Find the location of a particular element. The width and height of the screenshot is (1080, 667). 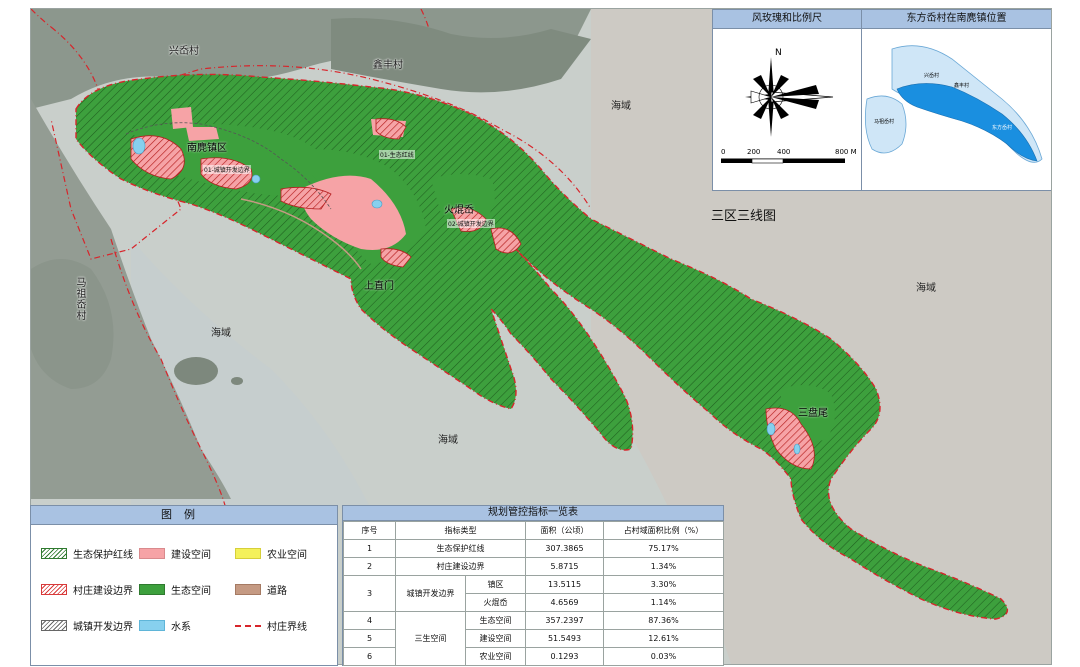

minimap-label-xinfeng: 鑫丰村 is located at coordinates (962, 86).